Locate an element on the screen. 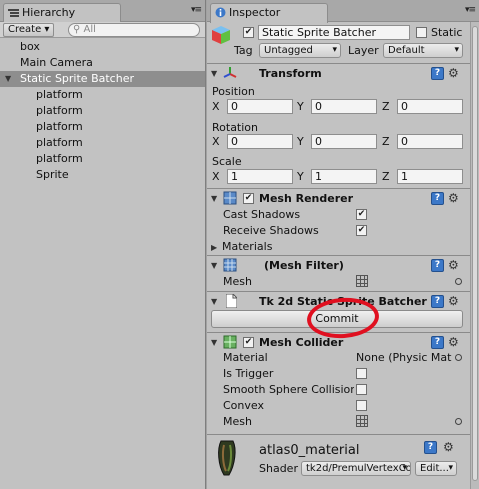 The image size is (479, 489). scale-y-field: 1 is located at coordinates (344, 176).